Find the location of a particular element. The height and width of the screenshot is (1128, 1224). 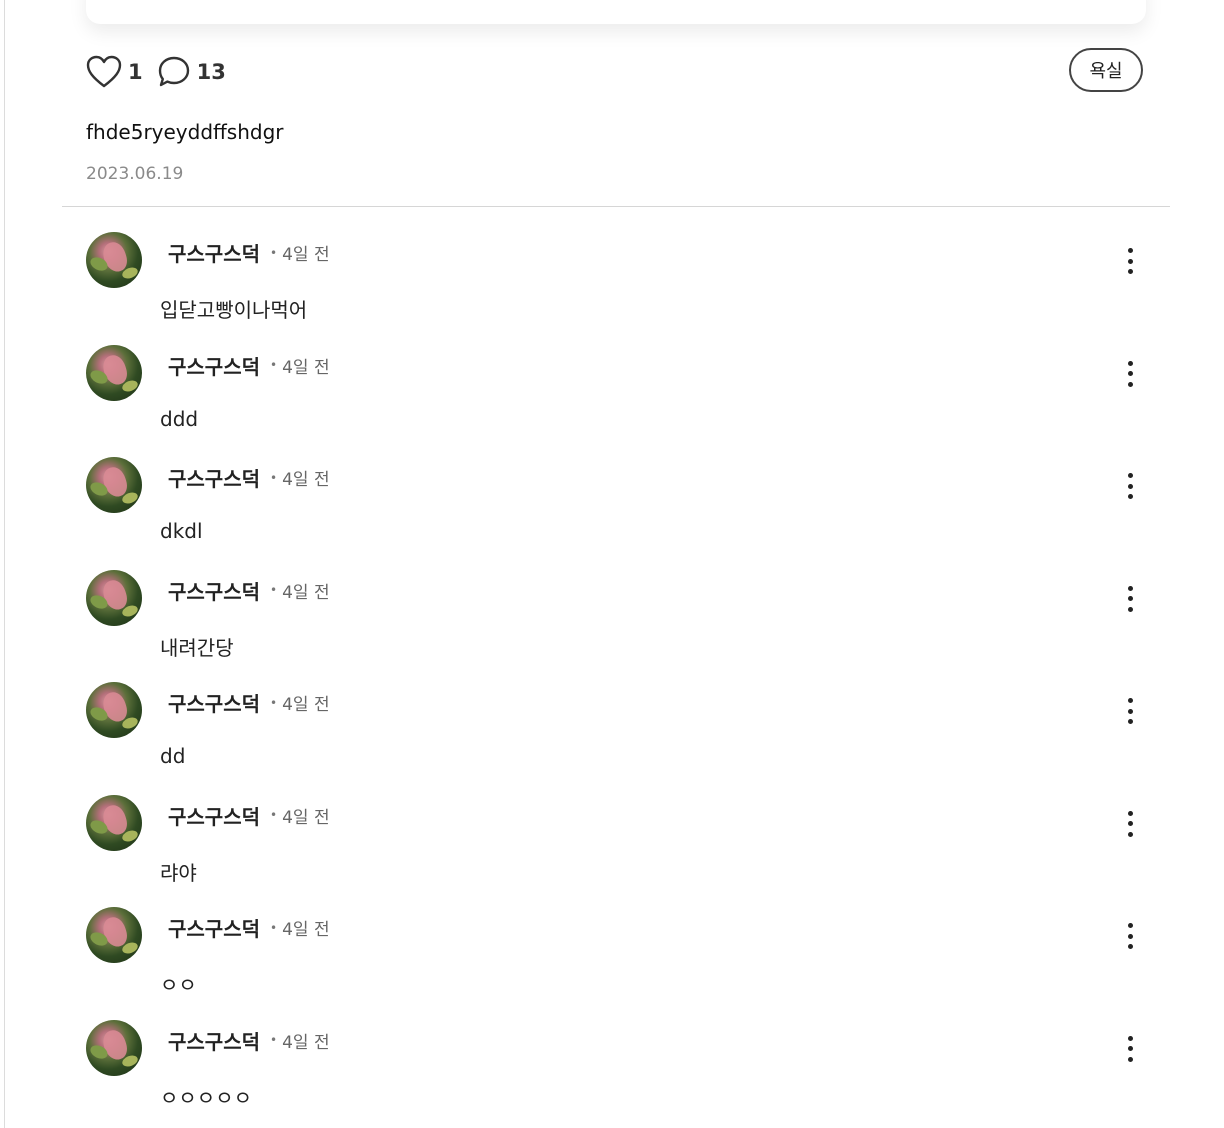

divider is located at coordinates (616, 206).